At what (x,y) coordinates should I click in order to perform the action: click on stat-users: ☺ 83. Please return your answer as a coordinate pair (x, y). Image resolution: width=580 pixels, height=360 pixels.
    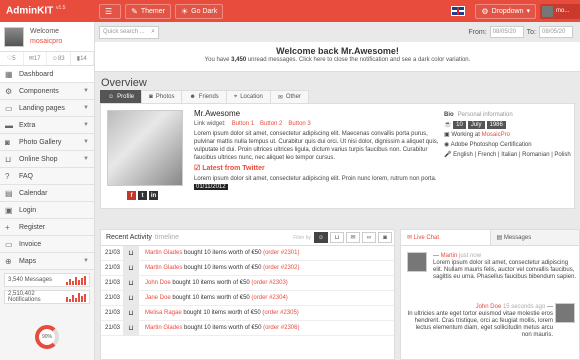
    Looking at the image, I should click on (59, 58).